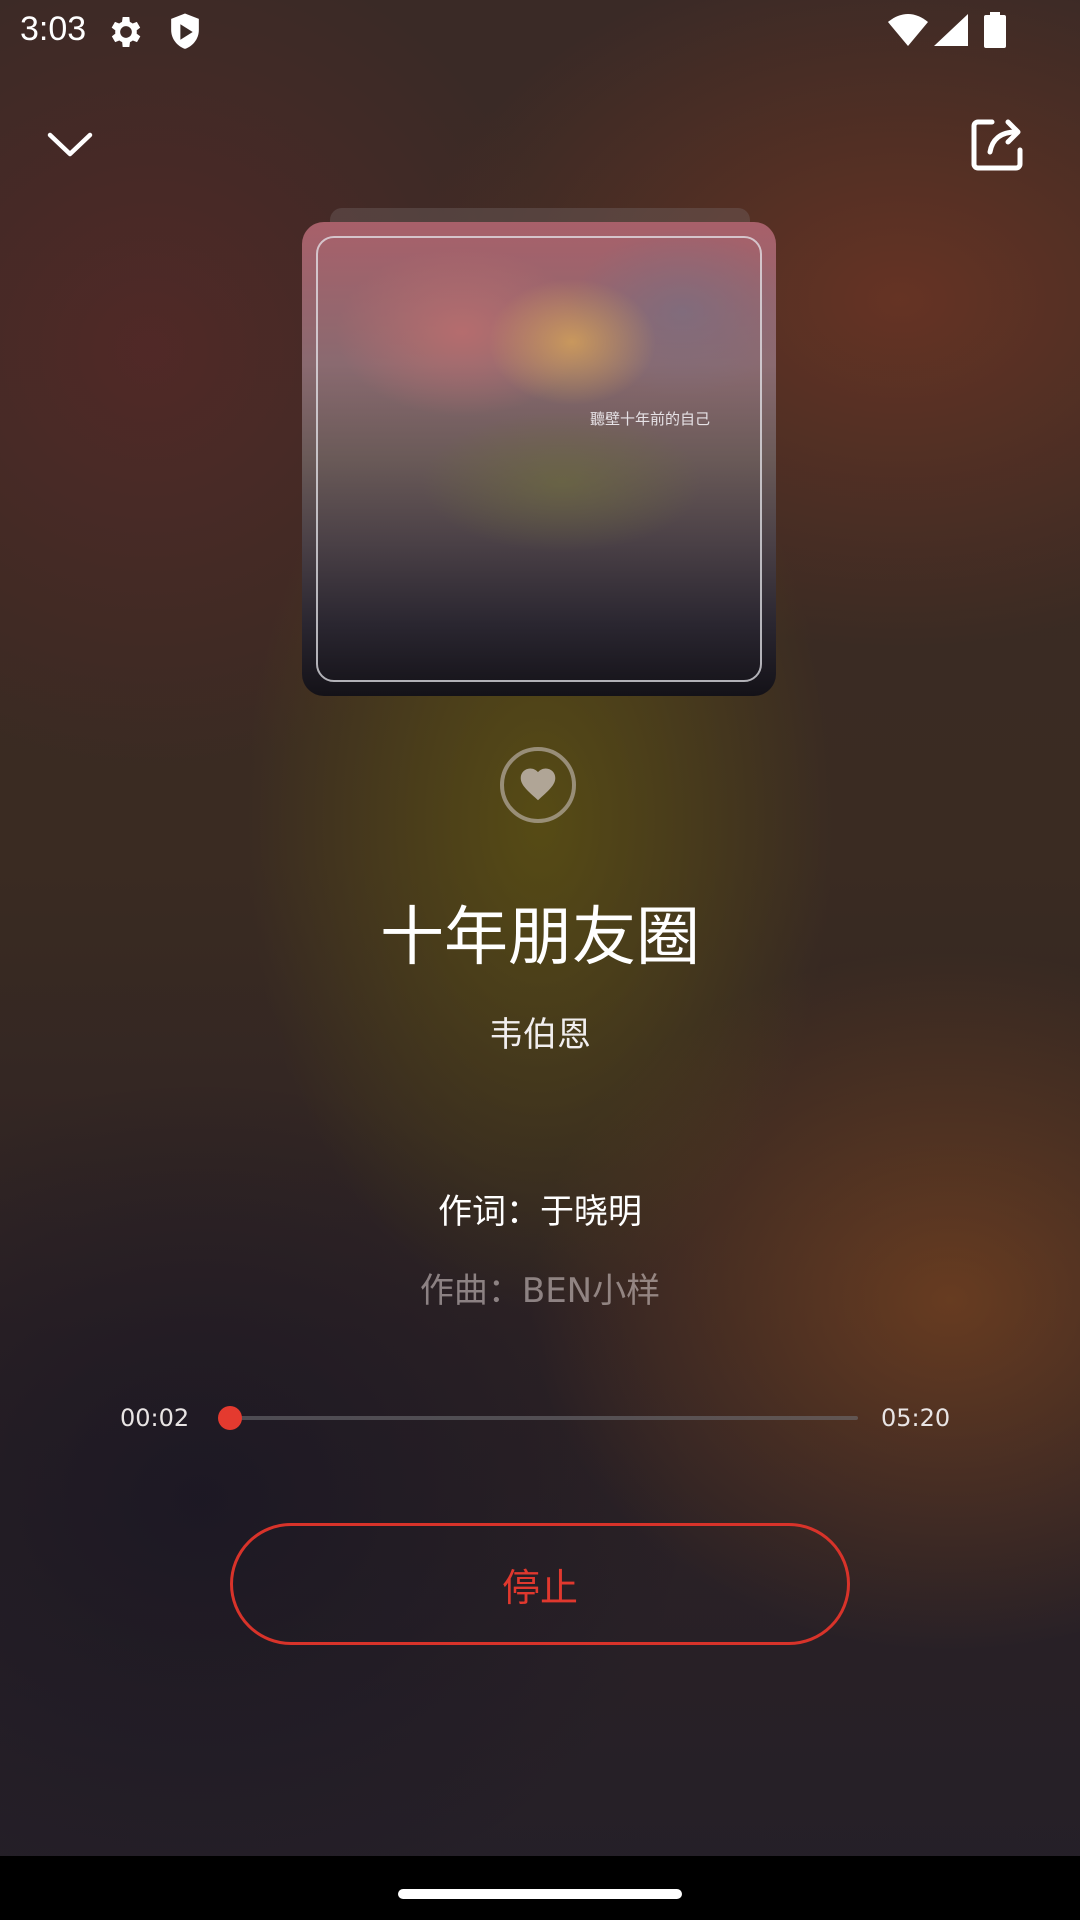 The width and height of the screenshot is (1080, 1920). Describe the element at coordinates (540, 1291) in the screenshot. I see `lyric-line-next: 作曲：BEN小样` at that location.